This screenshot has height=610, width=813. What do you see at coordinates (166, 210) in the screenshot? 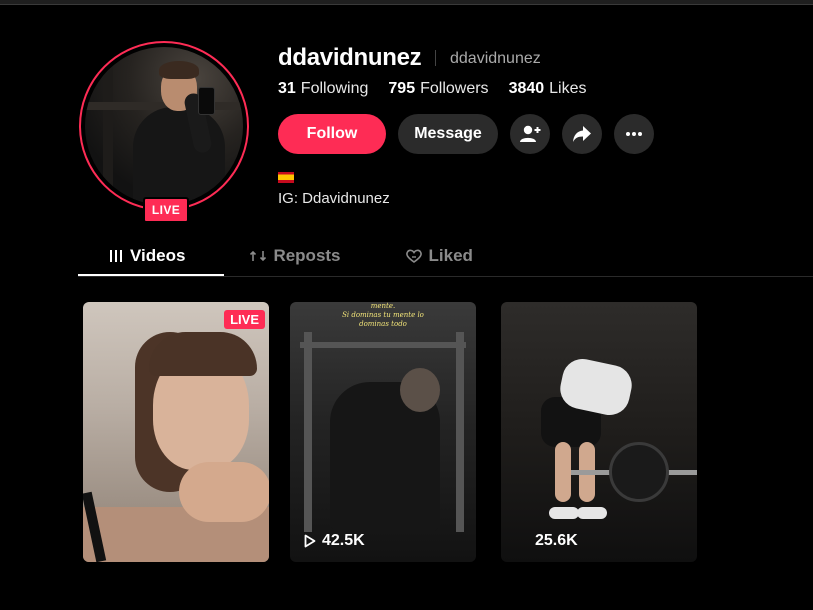
I see `avatar-live-badge: LIVE` at bounding box center [166, 210].